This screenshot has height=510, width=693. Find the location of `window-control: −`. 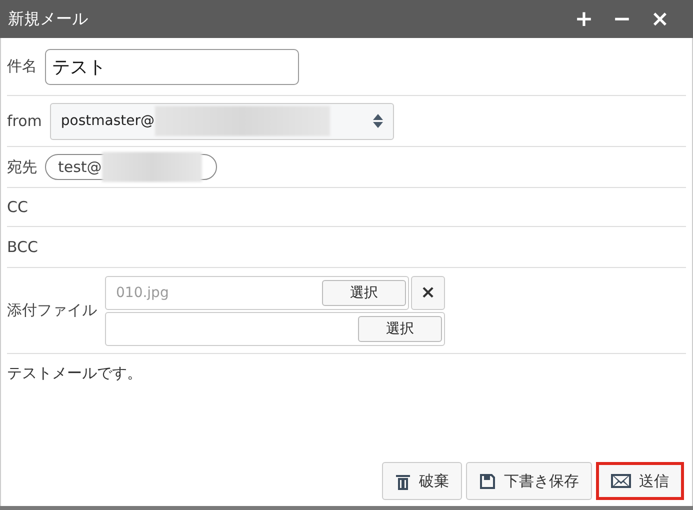

window-control: − is located at coordinates (622, 19).